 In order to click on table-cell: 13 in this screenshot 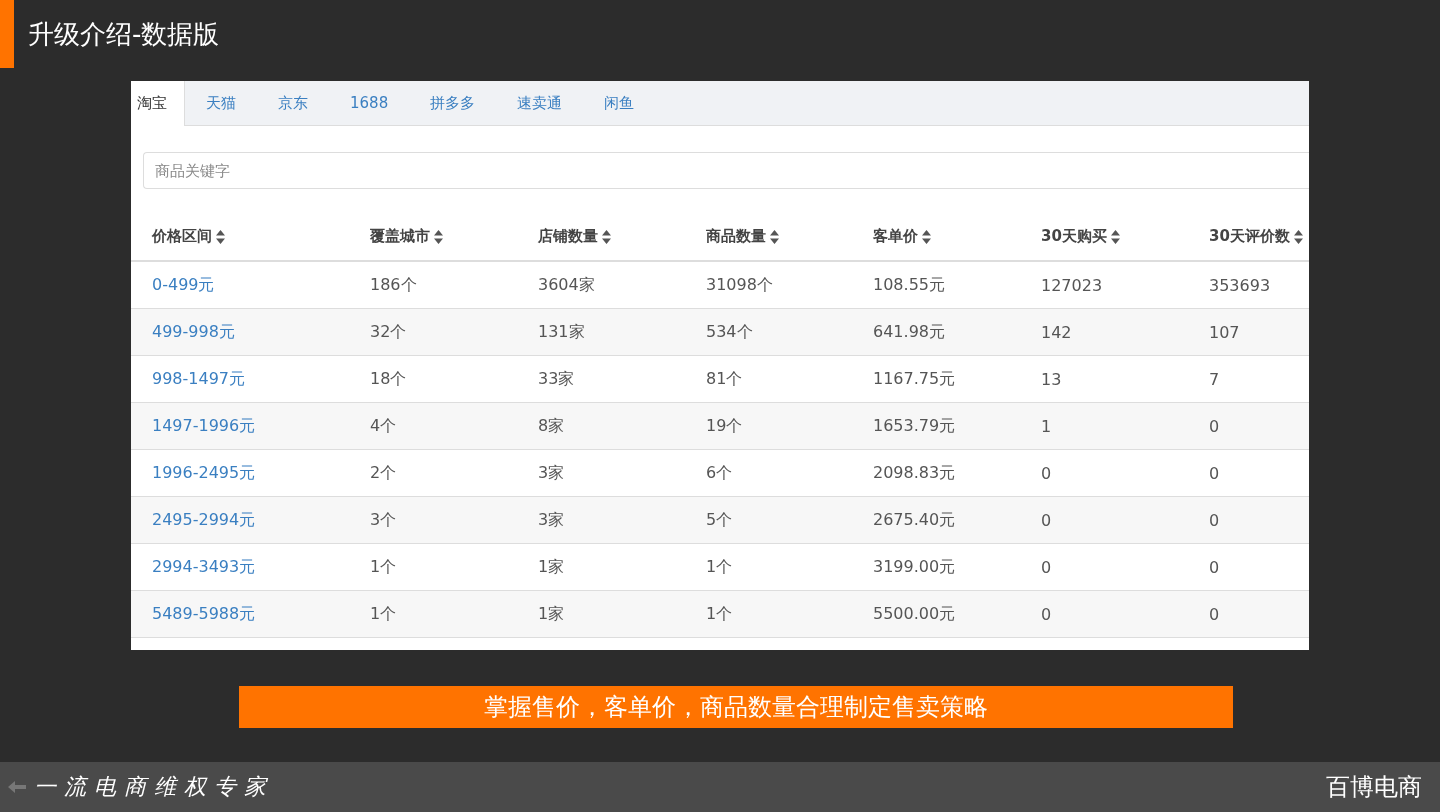, I will do `click(1051, 379)`.